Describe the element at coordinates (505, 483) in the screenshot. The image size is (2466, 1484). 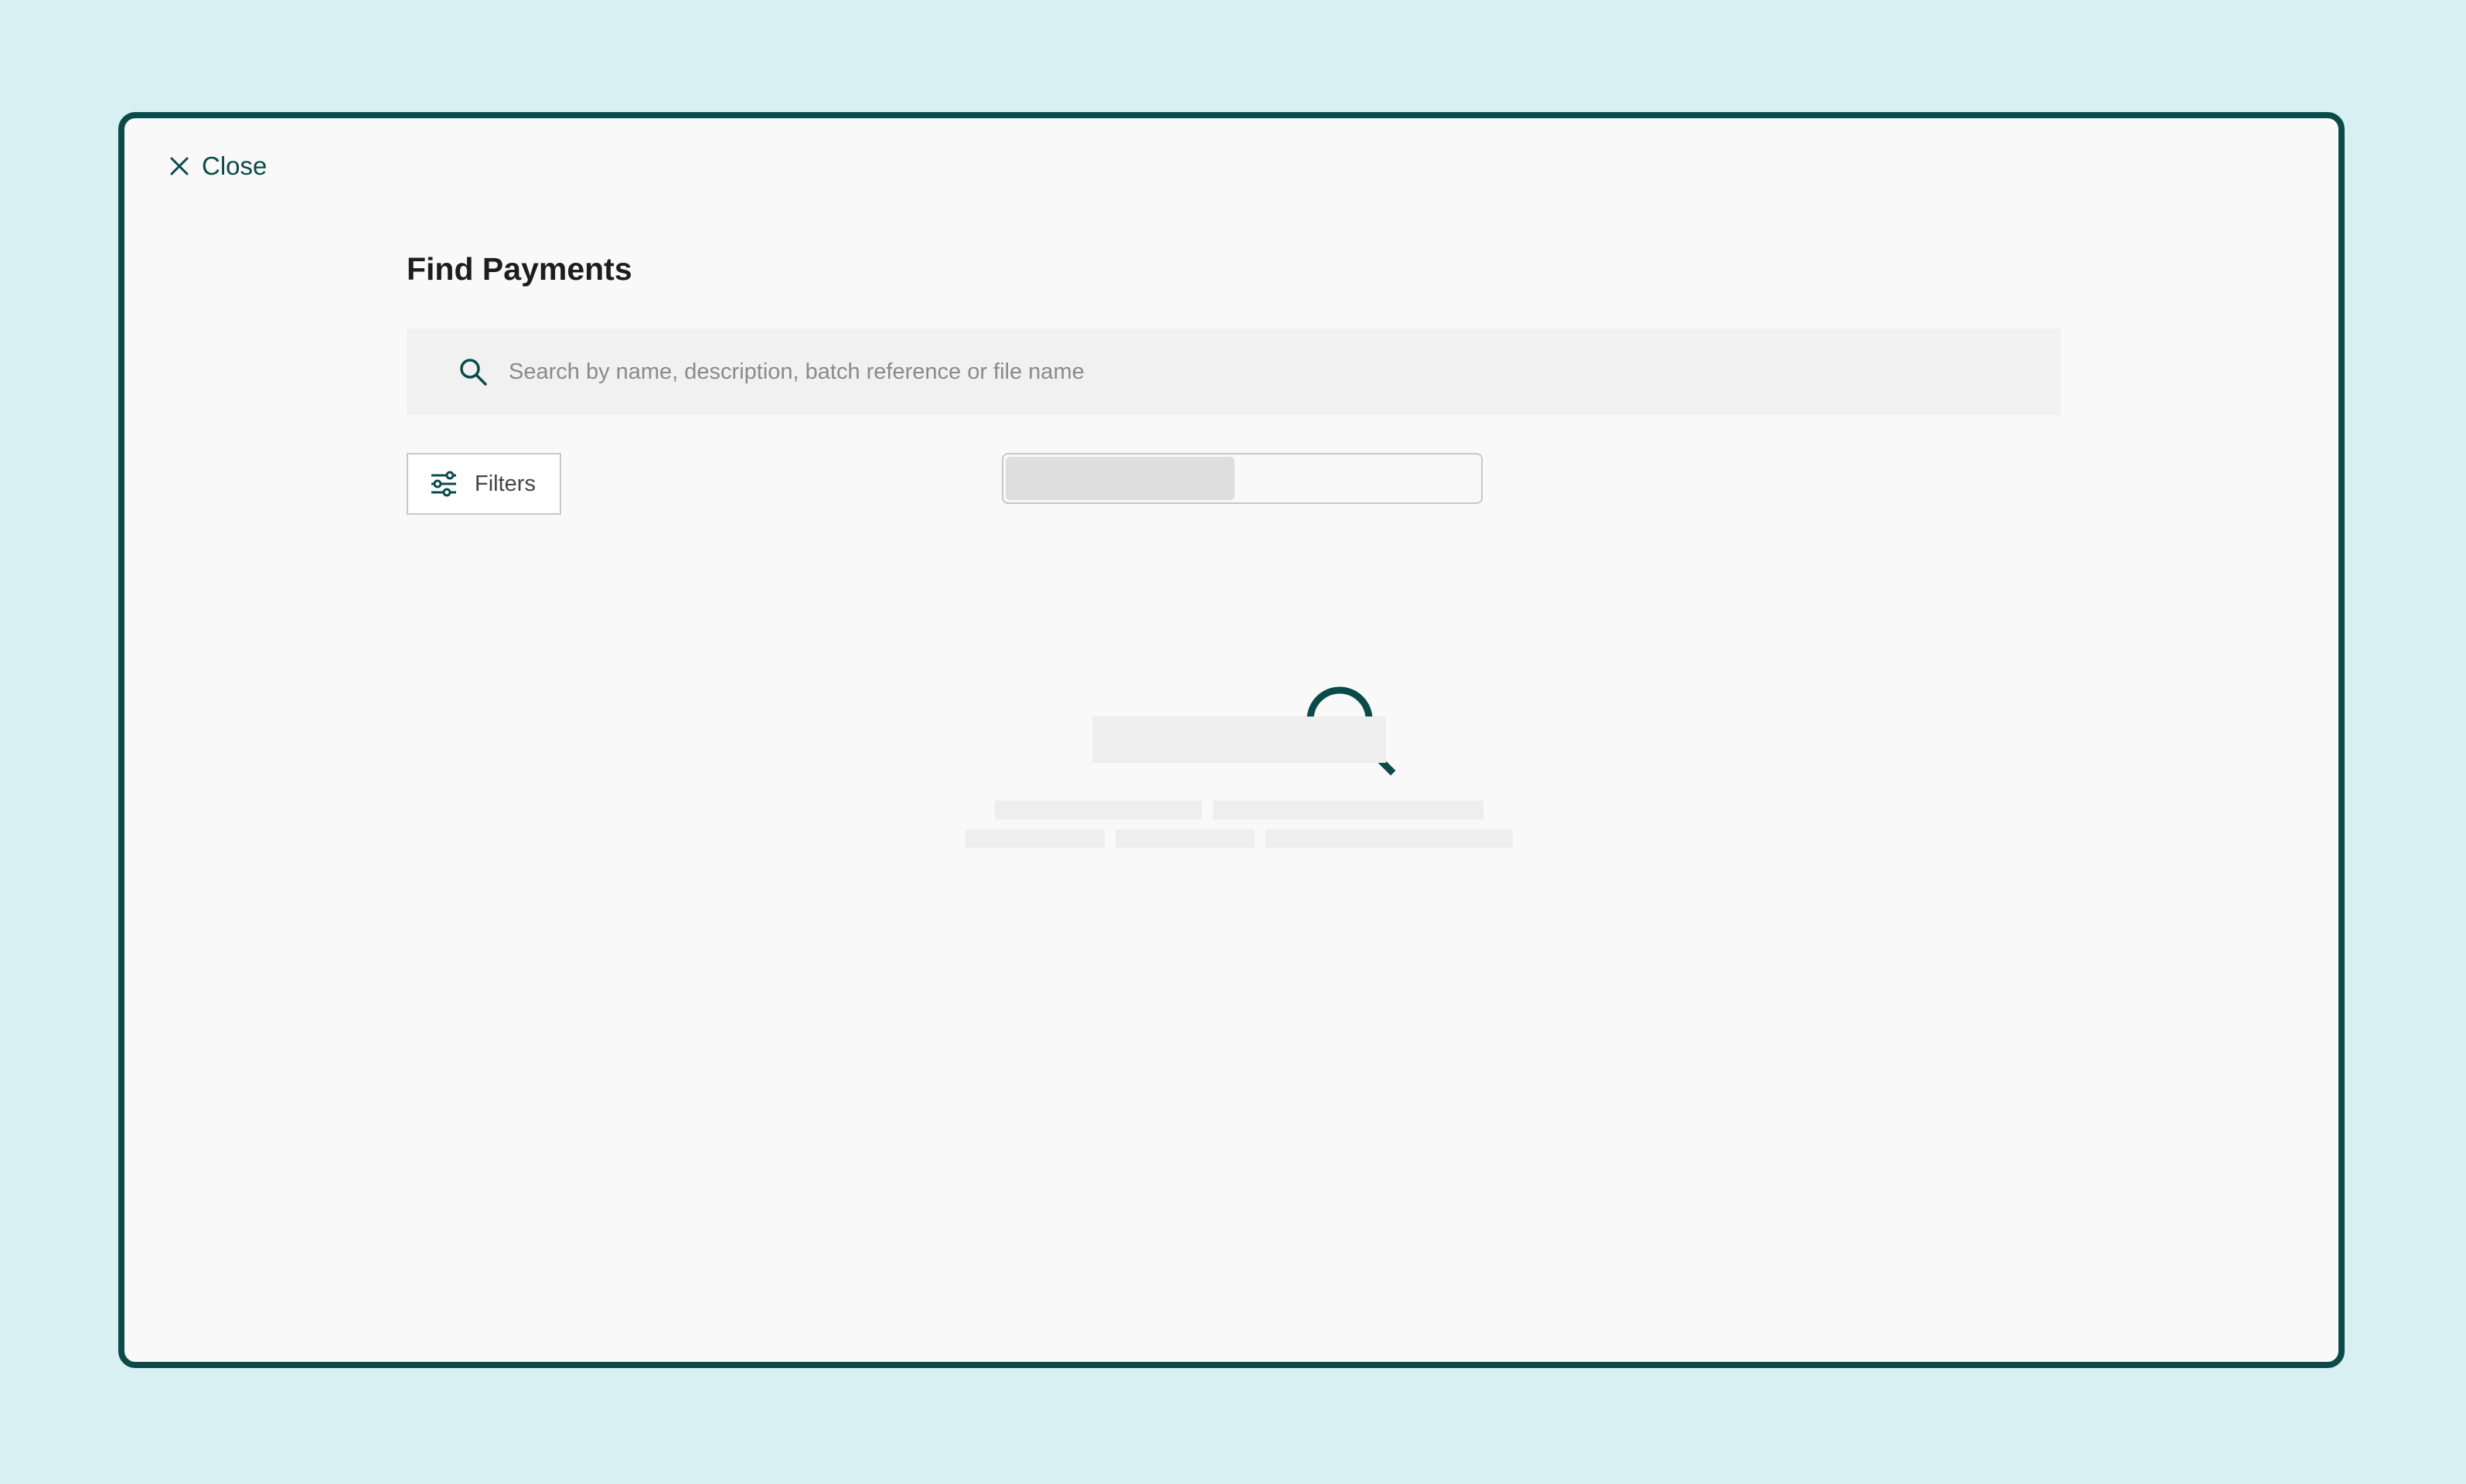
I see `filters-label: Filters` at that location.